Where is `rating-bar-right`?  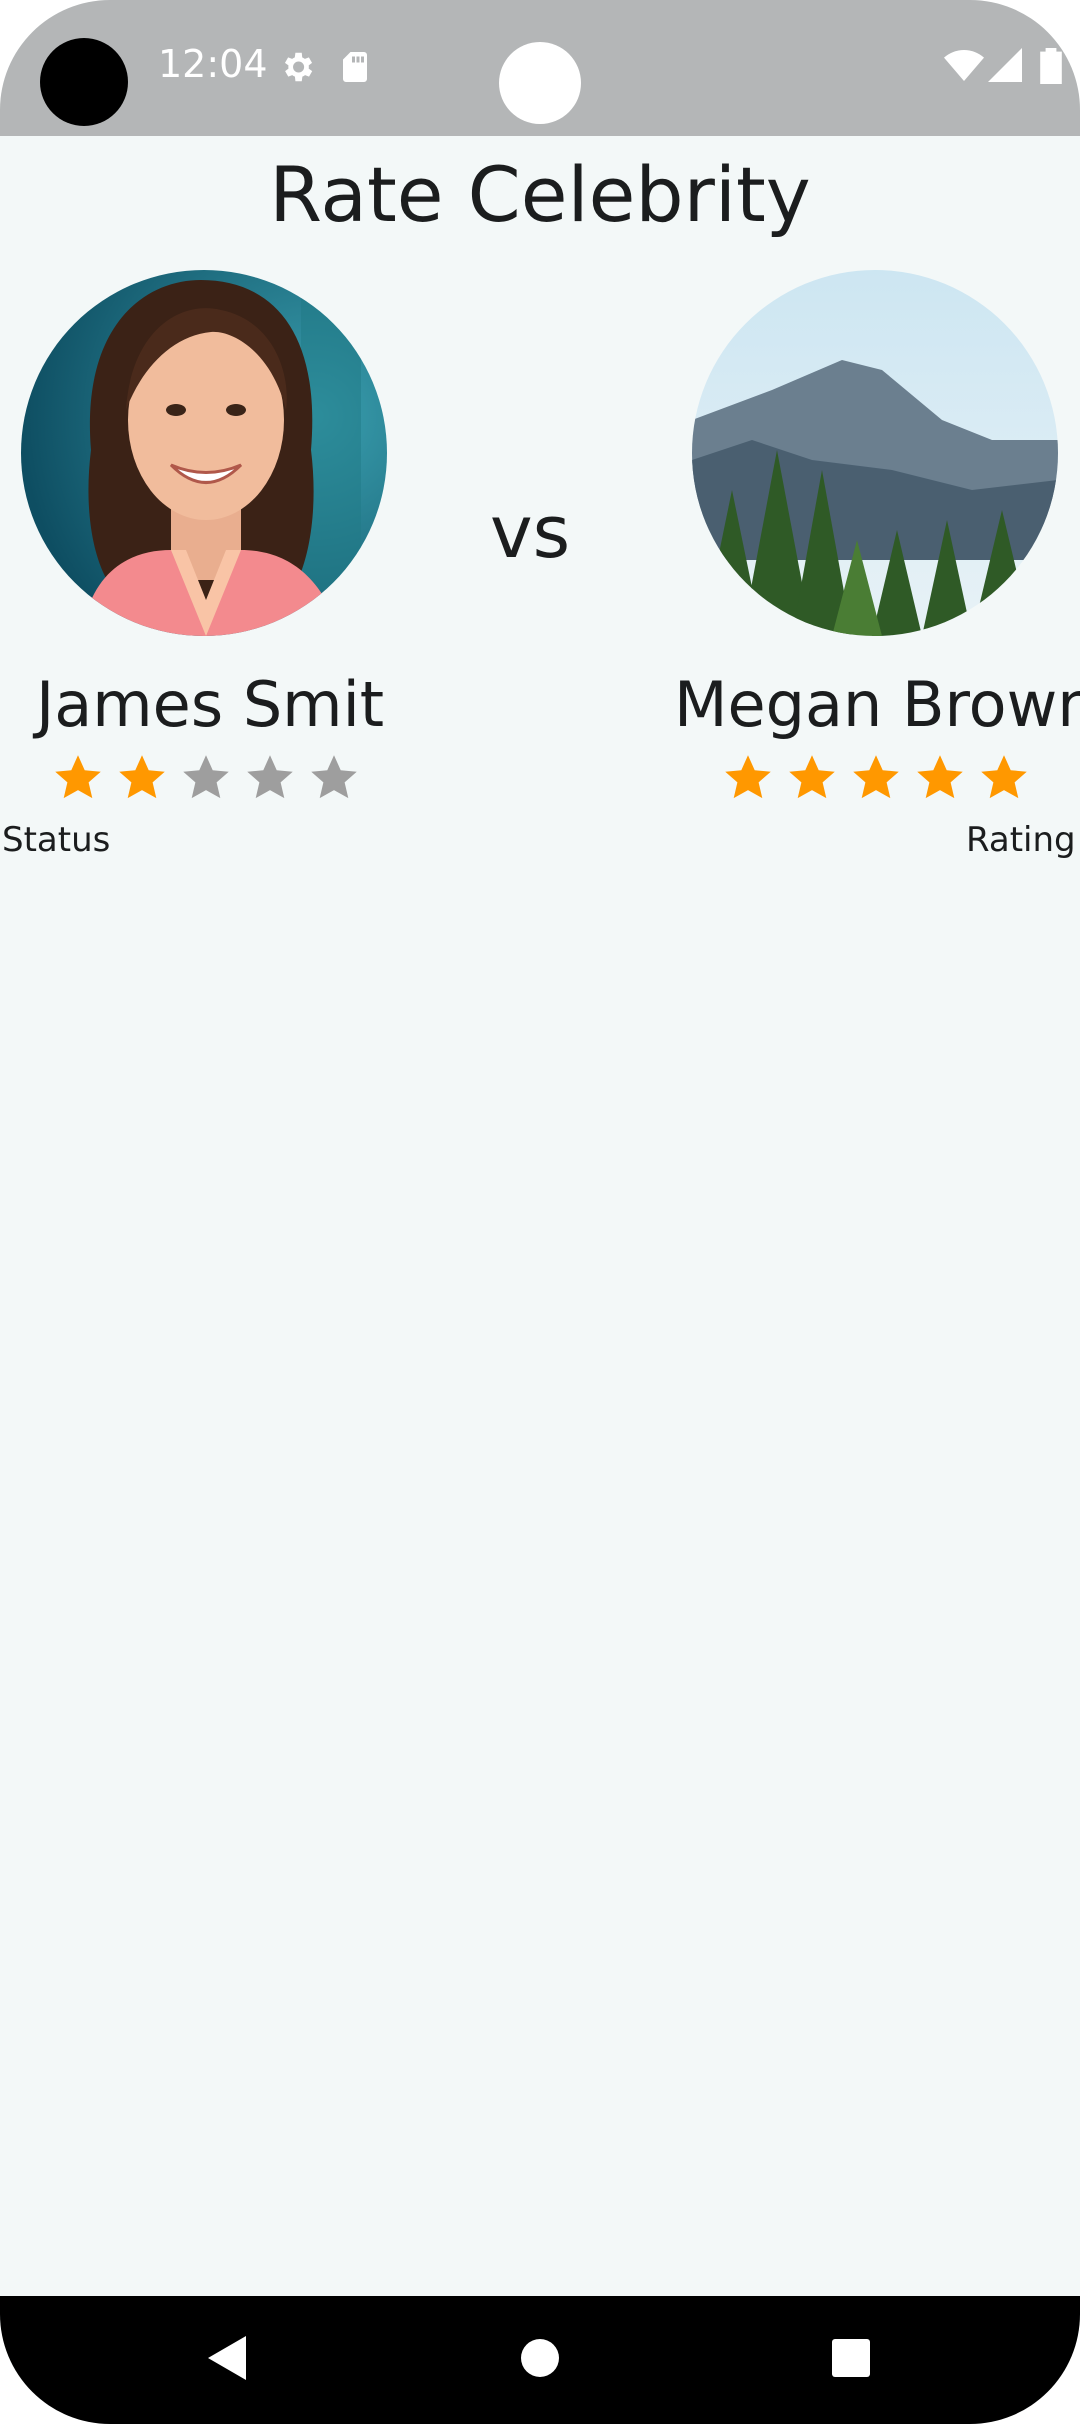
rating-bar-right is located at coordinates (876, 778).